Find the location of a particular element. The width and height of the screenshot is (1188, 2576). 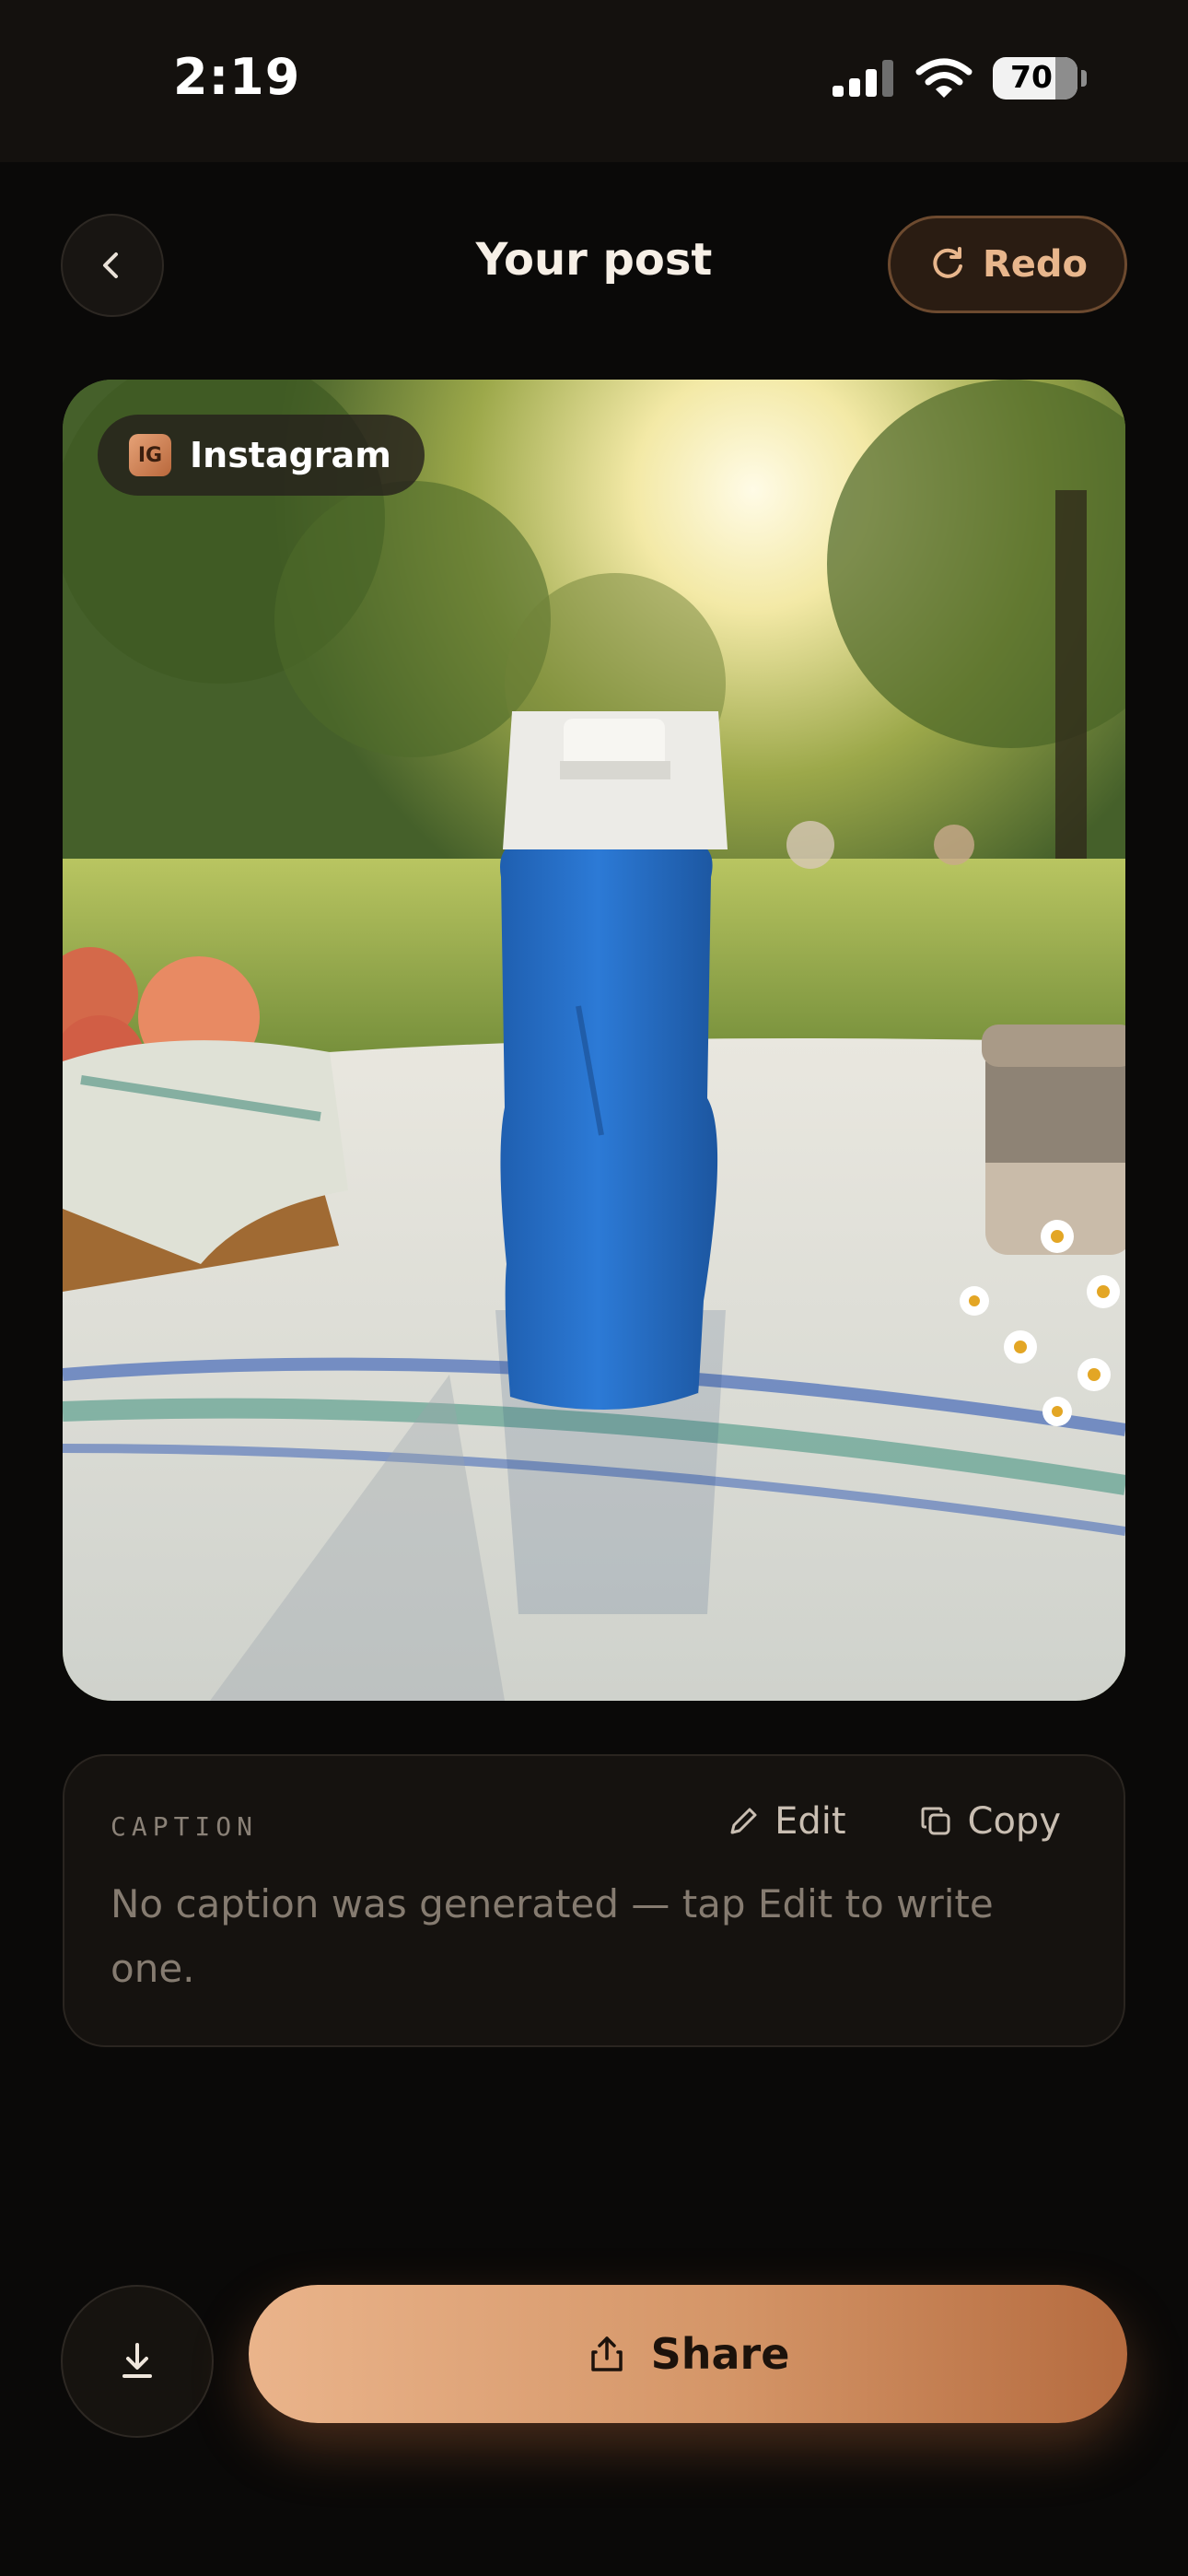

edit-pencil-icon is located at coordinates (743, 1821).